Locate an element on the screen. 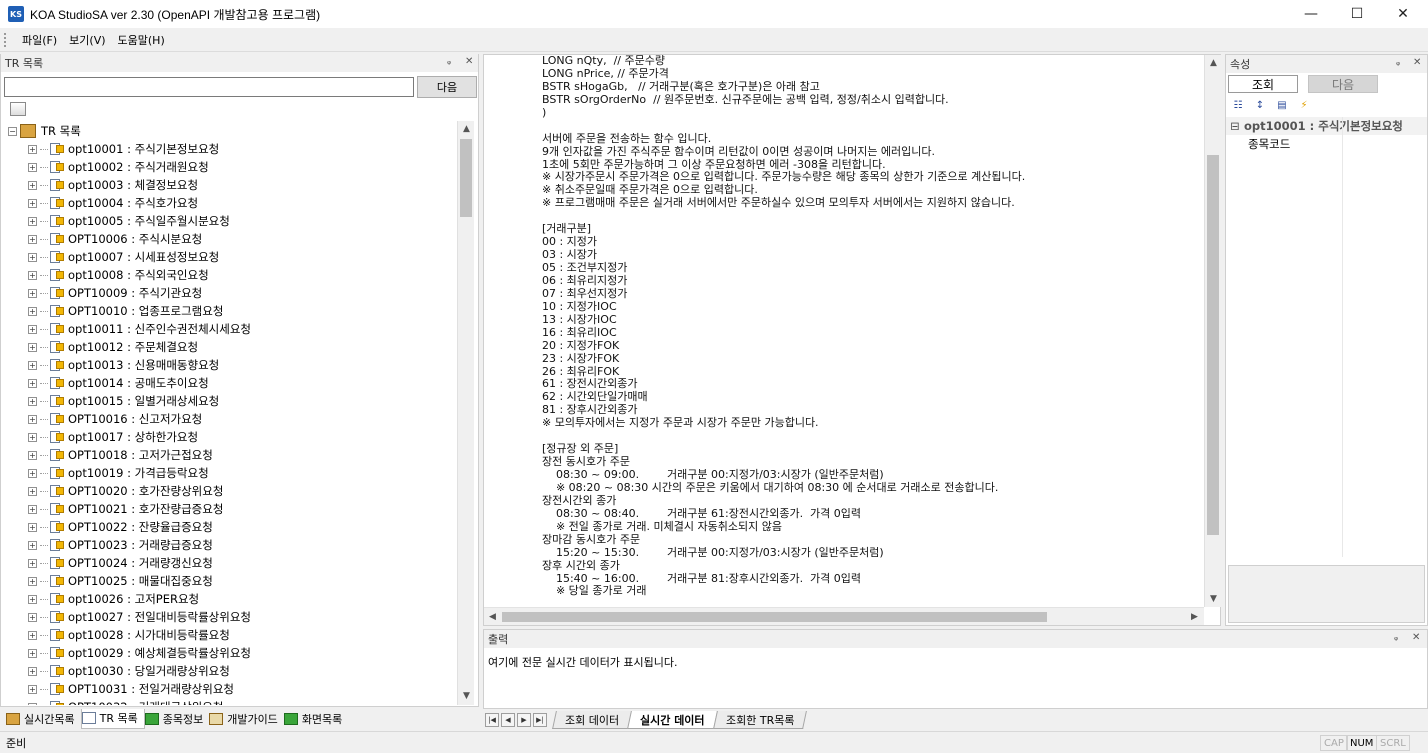  categorized-icon: ☷ is located at coordinates (1238, 105).